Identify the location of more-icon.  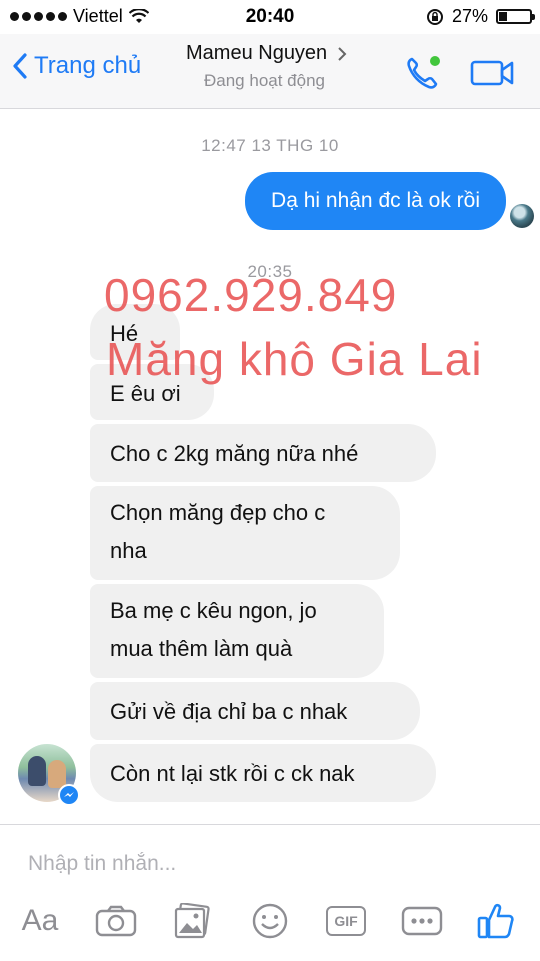
(422, 921).